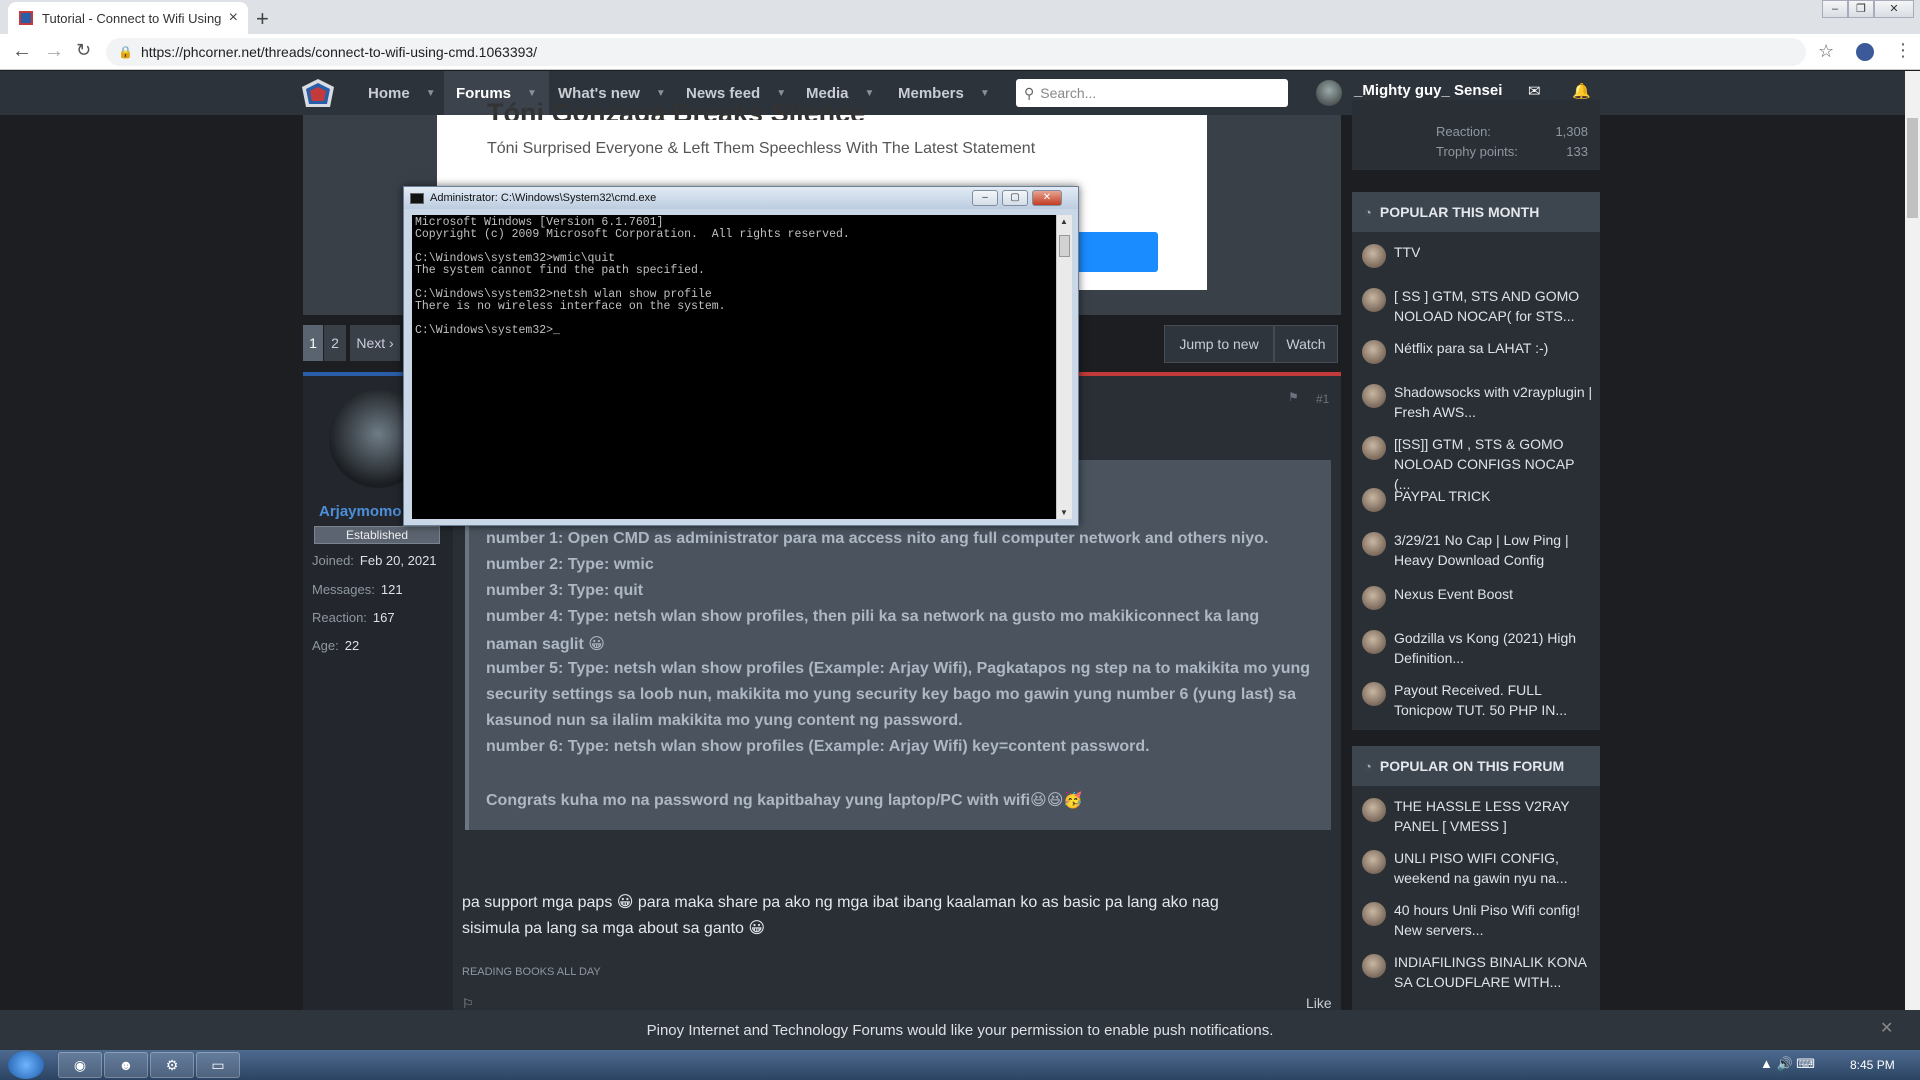  What do you see at coordinates (1787, 1064) in the screenshot?
I see `system-tray-icons: ▲ 🔊 ⌨` at bounding box center [1787, 1064].